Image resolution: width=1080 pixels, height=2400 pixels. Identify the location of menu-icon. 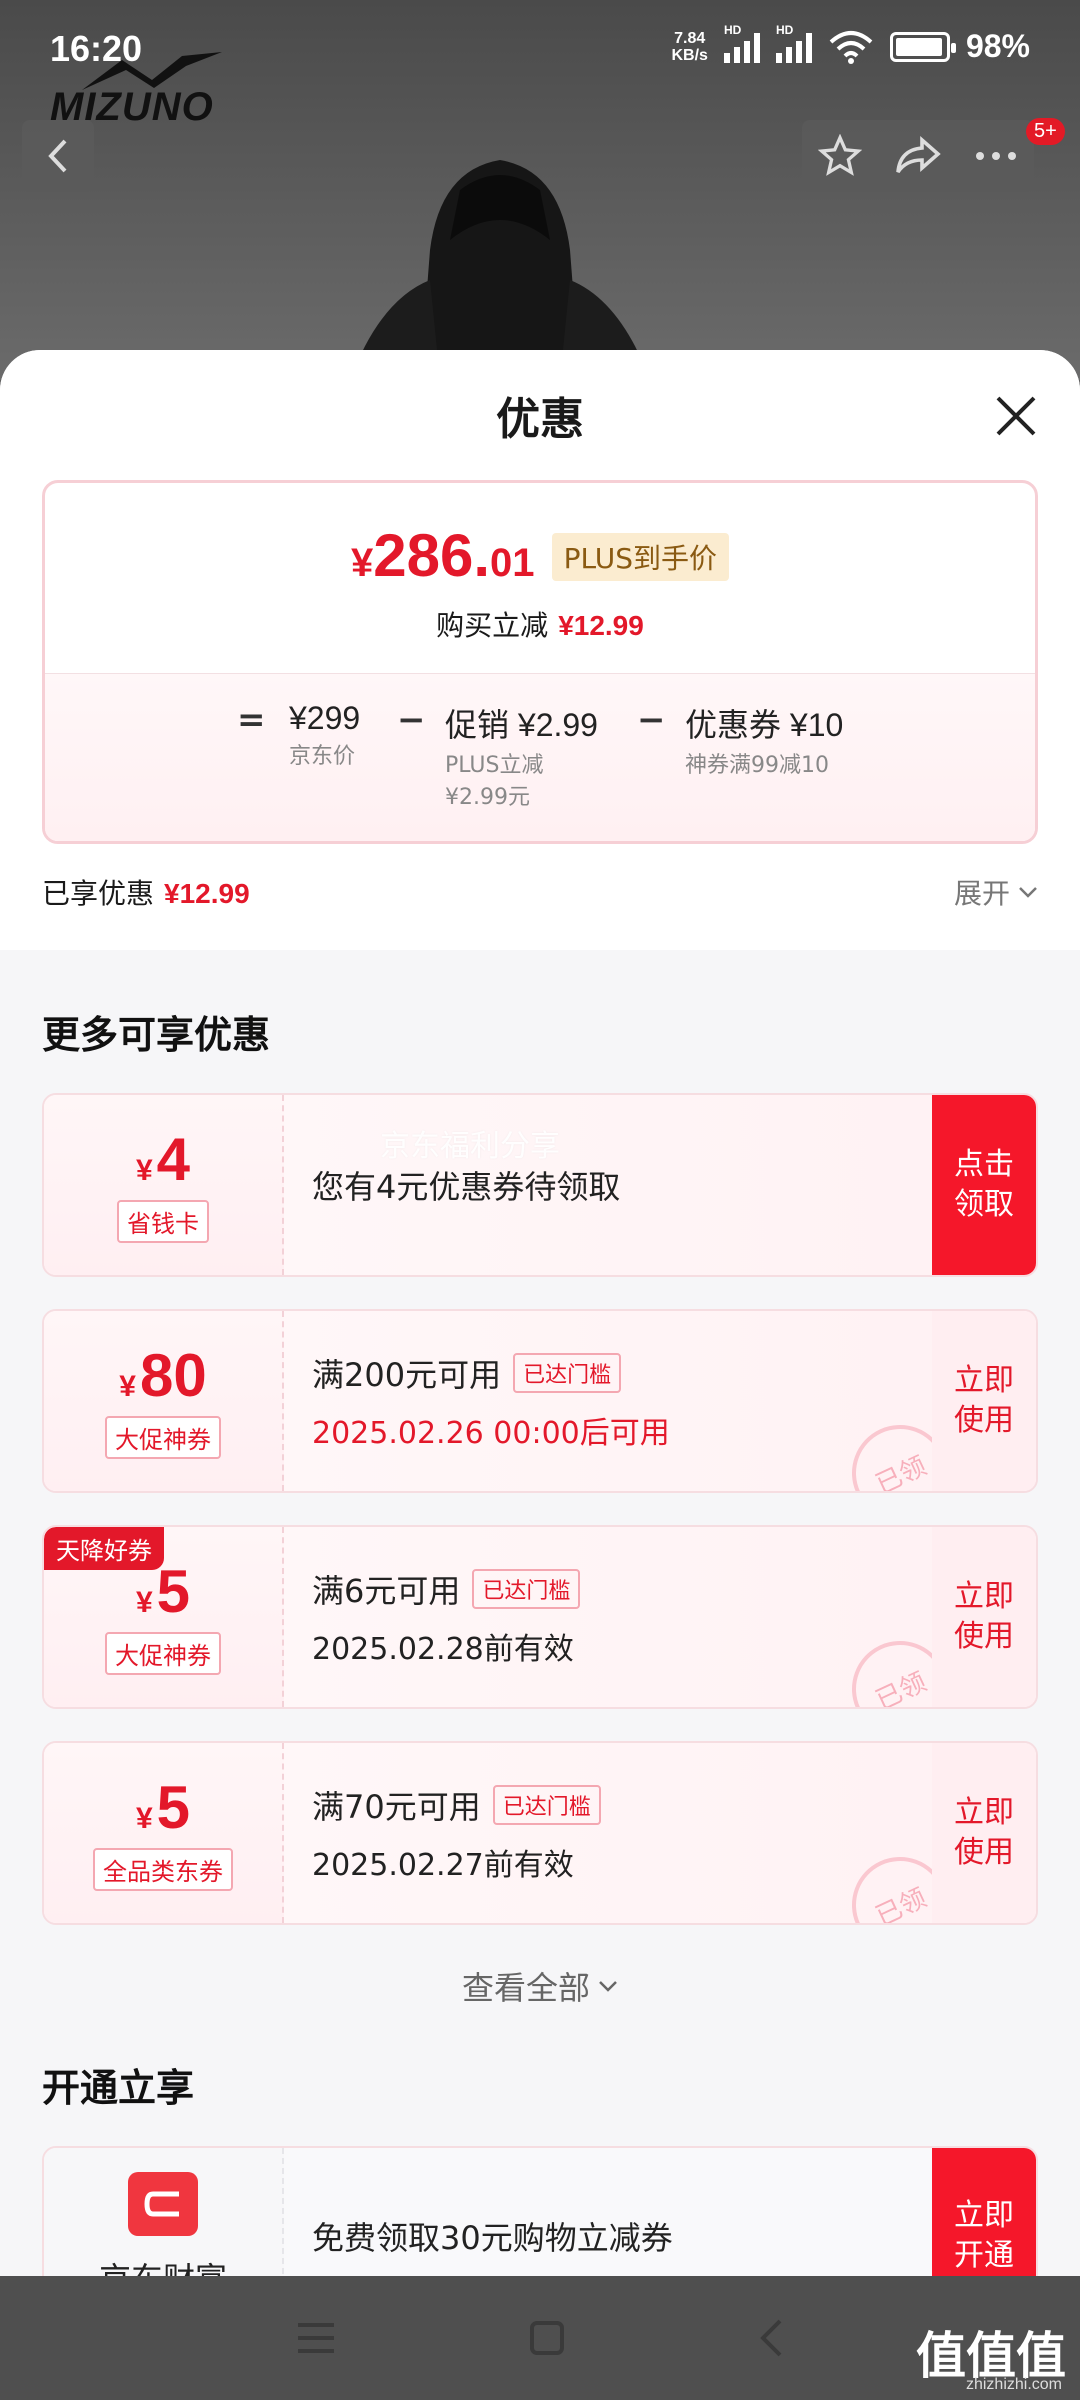
(316, 2338).